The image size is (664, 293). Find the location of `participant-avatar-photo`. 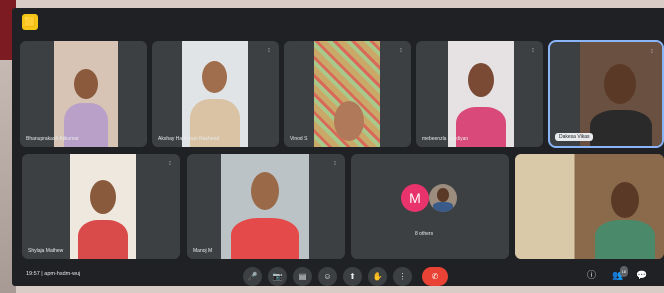

participant-avatar-photo is located at coordinates (443, 198).